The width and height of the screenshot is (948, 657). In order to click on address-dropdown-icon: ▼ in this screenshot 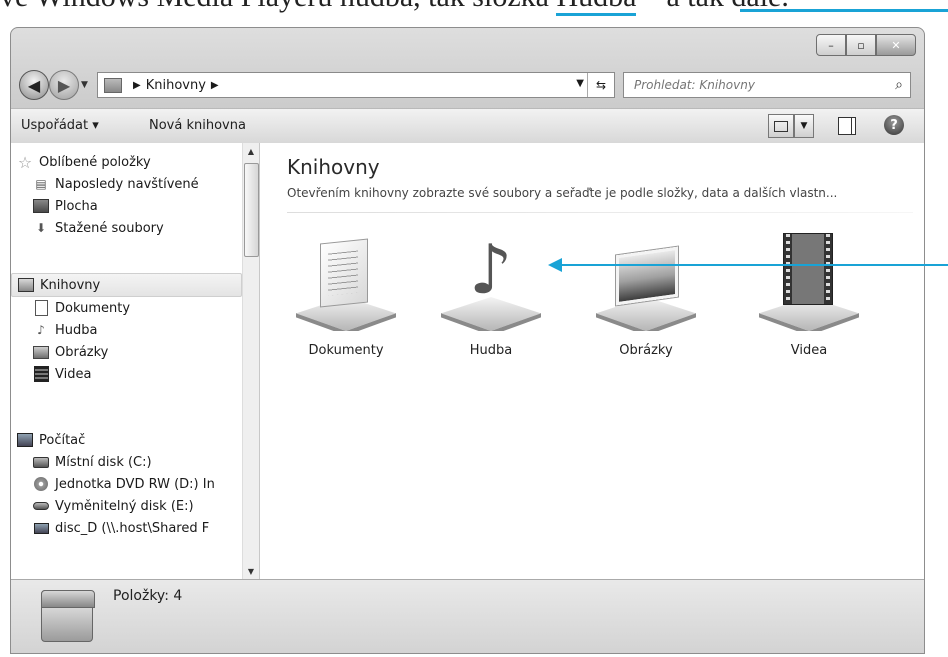, I will do `click(580, 83)`.